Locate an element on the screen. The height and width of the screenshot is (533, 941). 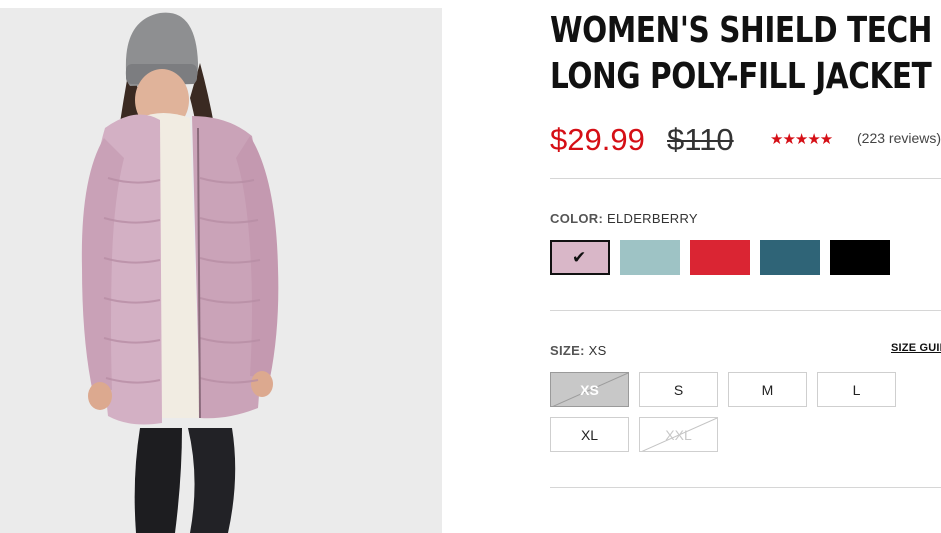
color-swatch-light-teal is located at coordinates (650, 257).